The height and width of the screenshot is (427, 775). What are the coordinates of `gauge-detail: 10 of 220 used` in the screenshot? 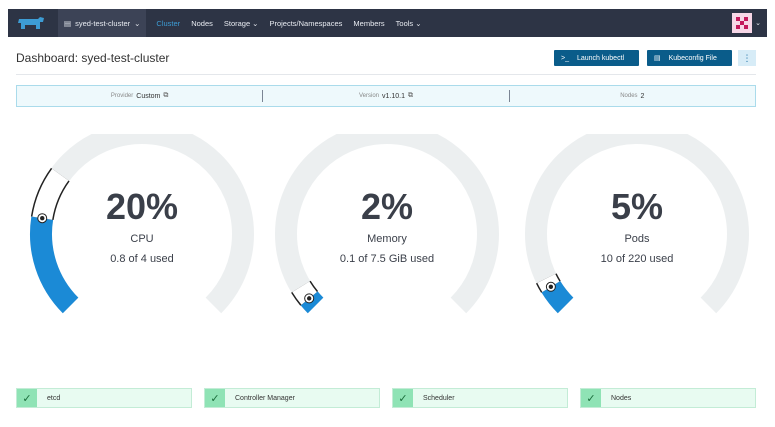 It's located at (637, 259).